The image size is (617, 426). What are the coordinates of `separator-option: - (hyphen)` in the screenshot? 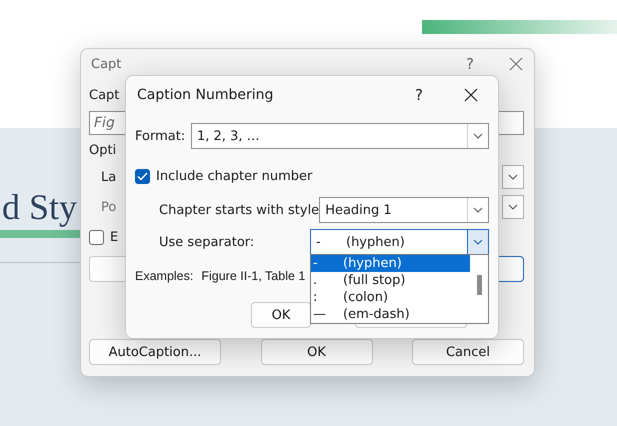 It's located at (390, 263).